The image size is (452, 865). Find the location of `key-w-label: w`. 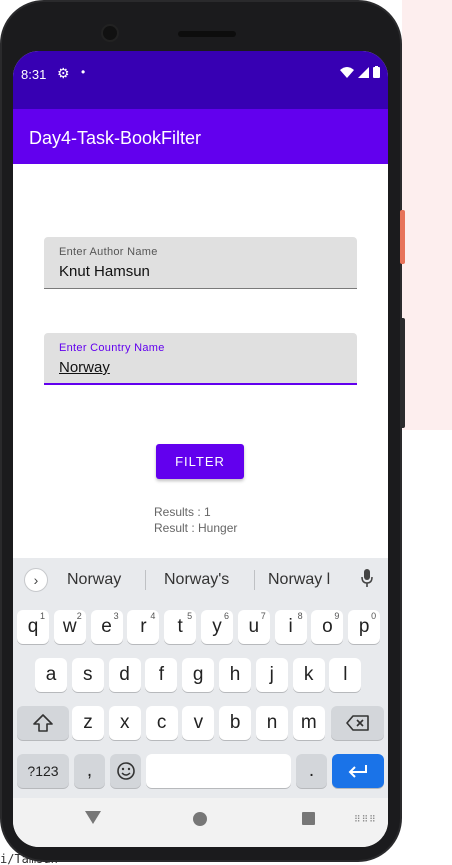

key-w-label: w is located at coordinates (69, 626).